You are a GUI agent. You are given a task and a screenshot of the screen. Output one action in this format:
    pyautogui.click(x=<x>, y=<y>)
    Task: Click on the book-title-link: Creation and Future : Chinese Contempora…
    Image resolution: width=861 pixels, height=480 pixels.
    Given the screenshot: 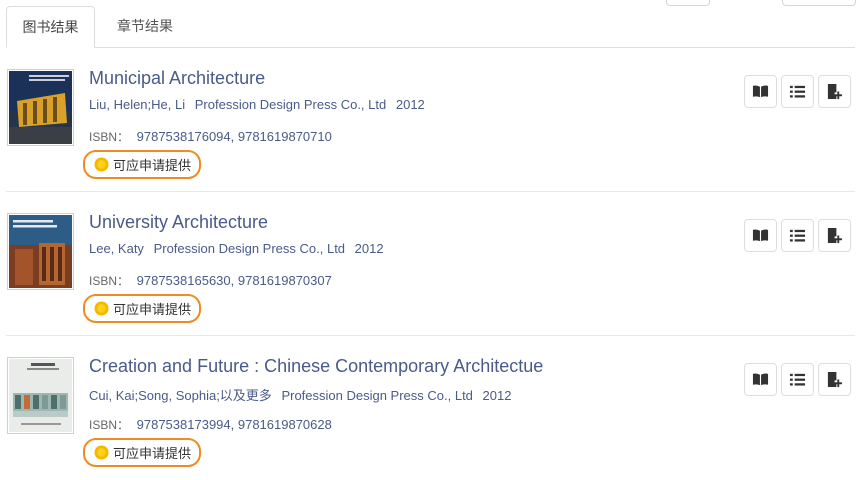 What is the action you would take?
    pyautogui.click(x=316, y=366)
    